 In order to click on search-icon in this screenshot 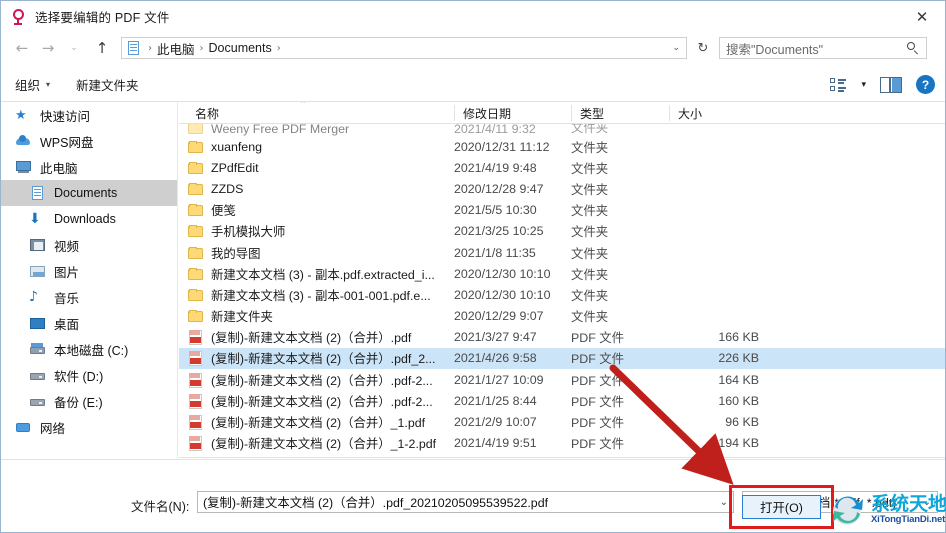, I will do `click(913, 48)`.